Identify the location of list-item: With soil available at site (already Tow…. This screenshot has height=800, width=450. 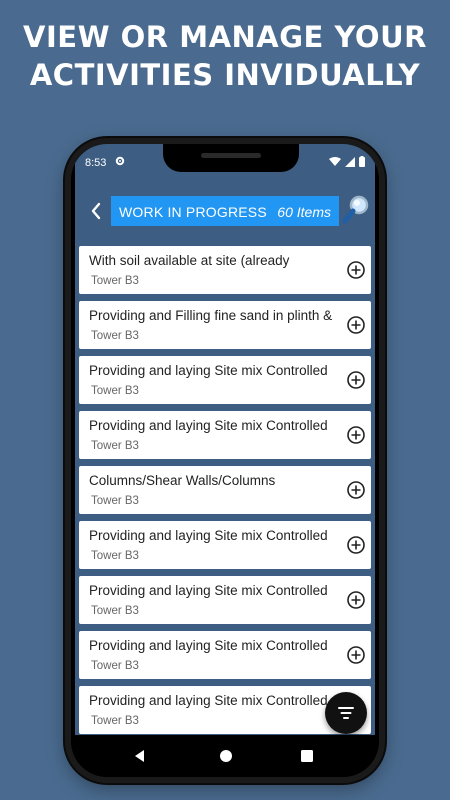
(225, 270).